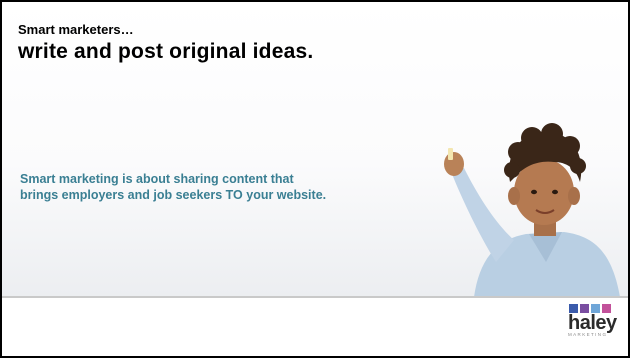 The width and height of the screenshot is (630, 358). What do you see at coordinates (483, 215) in the screenshot?
I see `raised-arm` at bounding box center [483, 215].